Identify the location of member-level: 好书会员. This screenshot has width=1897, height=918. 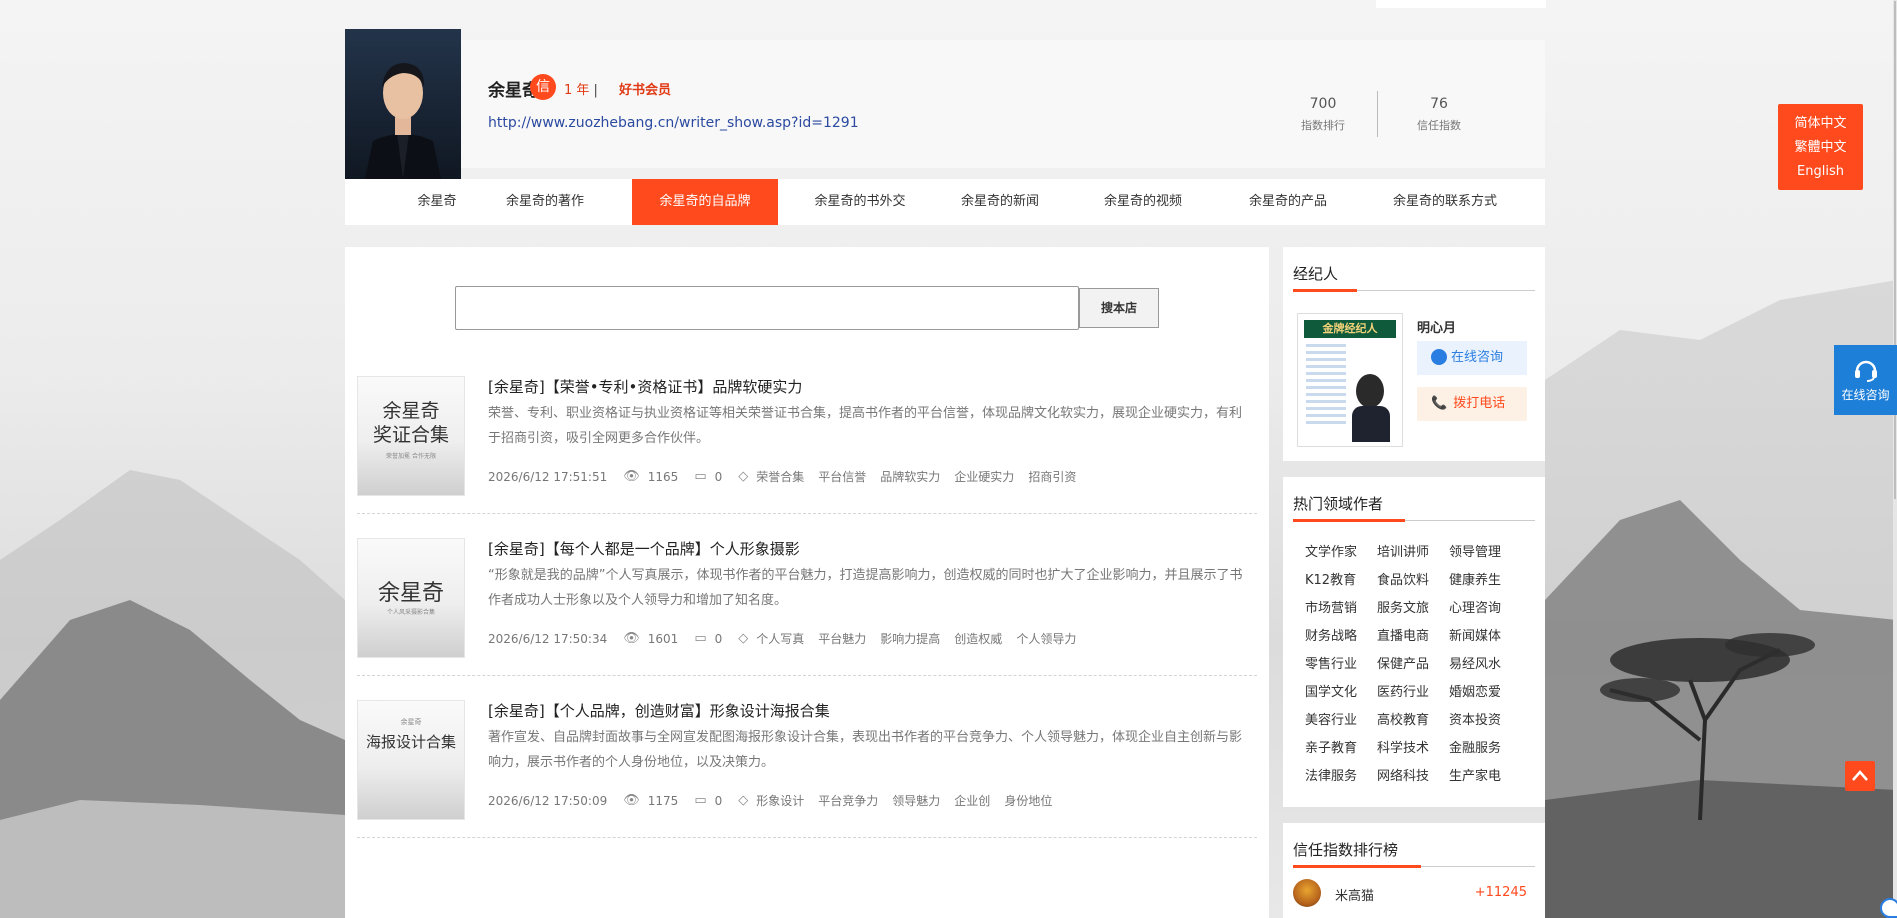
(645, 88).